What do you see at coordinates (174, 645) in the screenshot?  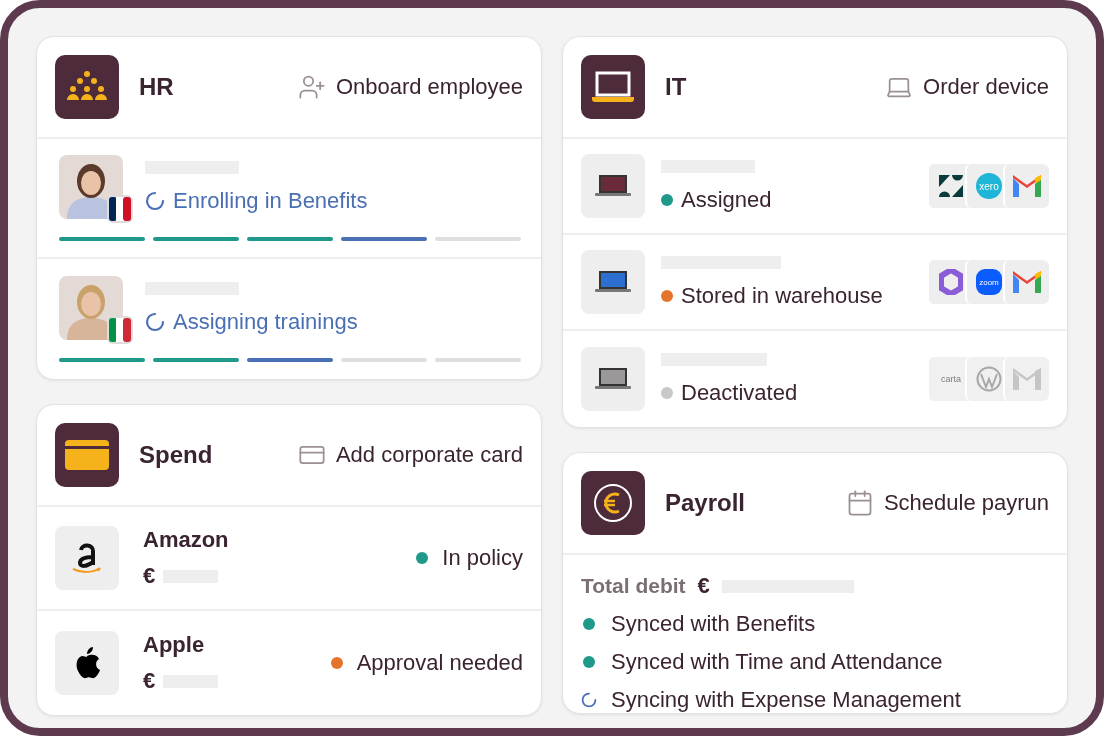 I see `merchant-name: Apple` at bounding box center [174, 645].